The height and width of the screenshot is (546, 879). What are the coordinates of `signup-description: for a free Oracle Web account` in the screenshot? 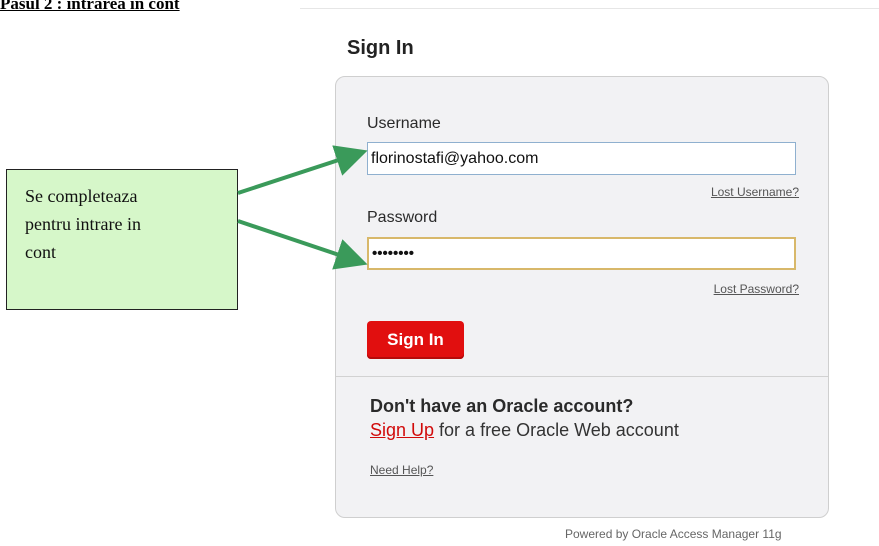 It's located at (556, 430).